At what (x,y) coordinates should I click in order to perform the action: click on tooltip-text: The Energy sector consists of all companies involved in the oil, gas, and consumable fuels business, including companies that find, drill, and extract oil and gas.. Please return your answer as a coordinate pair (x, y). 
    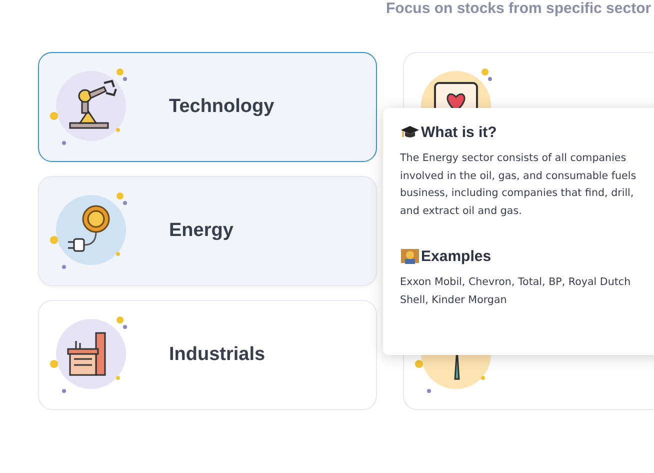
    Looking at the image, I should click on (519, 184).